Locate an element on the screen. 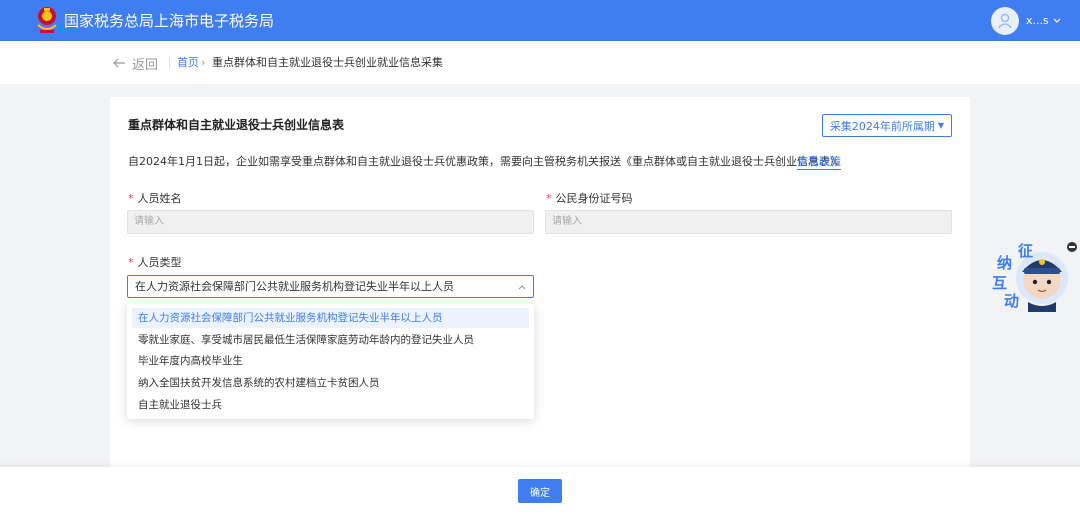  id-number-label-text: 公民身份证号码 is located at coordinates (594, 198).